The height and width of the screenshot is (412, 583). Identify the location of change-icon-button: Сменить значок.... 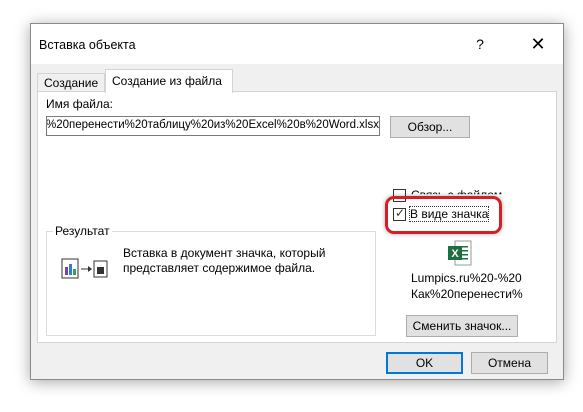
(462, 326).